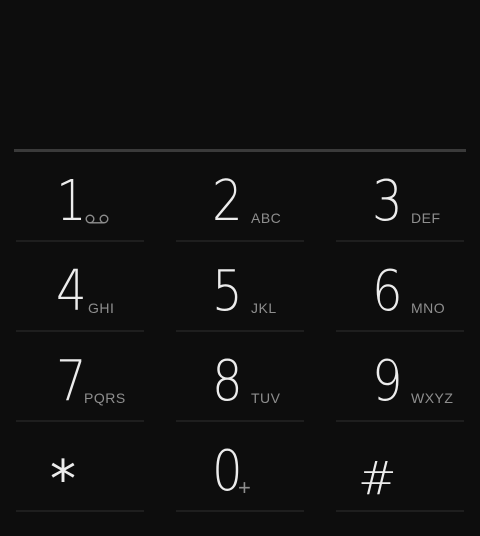 Image resolution: width=480 pixels, height=536 pixels. What do you see at coordinates (400, 467) in the screenshot?
I see `dialpad-key-hash: #` at bounding box center [400, 467].